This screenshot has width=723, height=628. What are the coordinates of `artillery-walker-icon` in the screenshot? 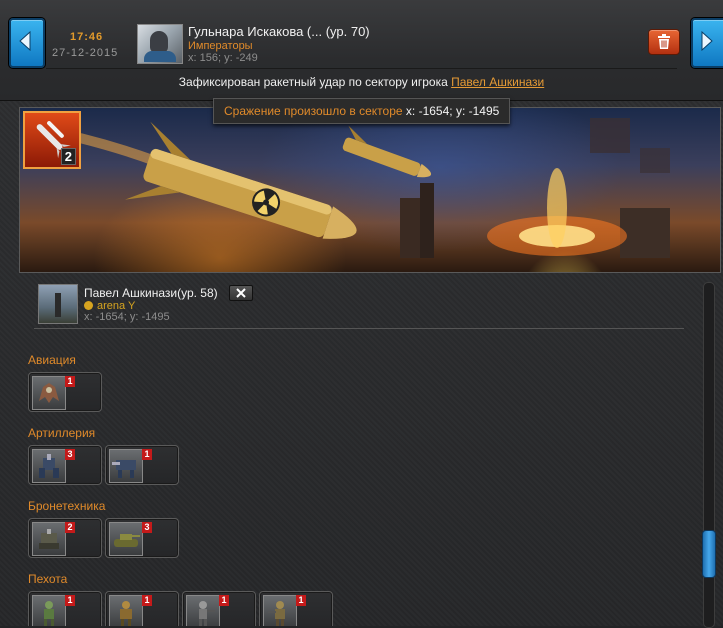 It's located at (126, 466).